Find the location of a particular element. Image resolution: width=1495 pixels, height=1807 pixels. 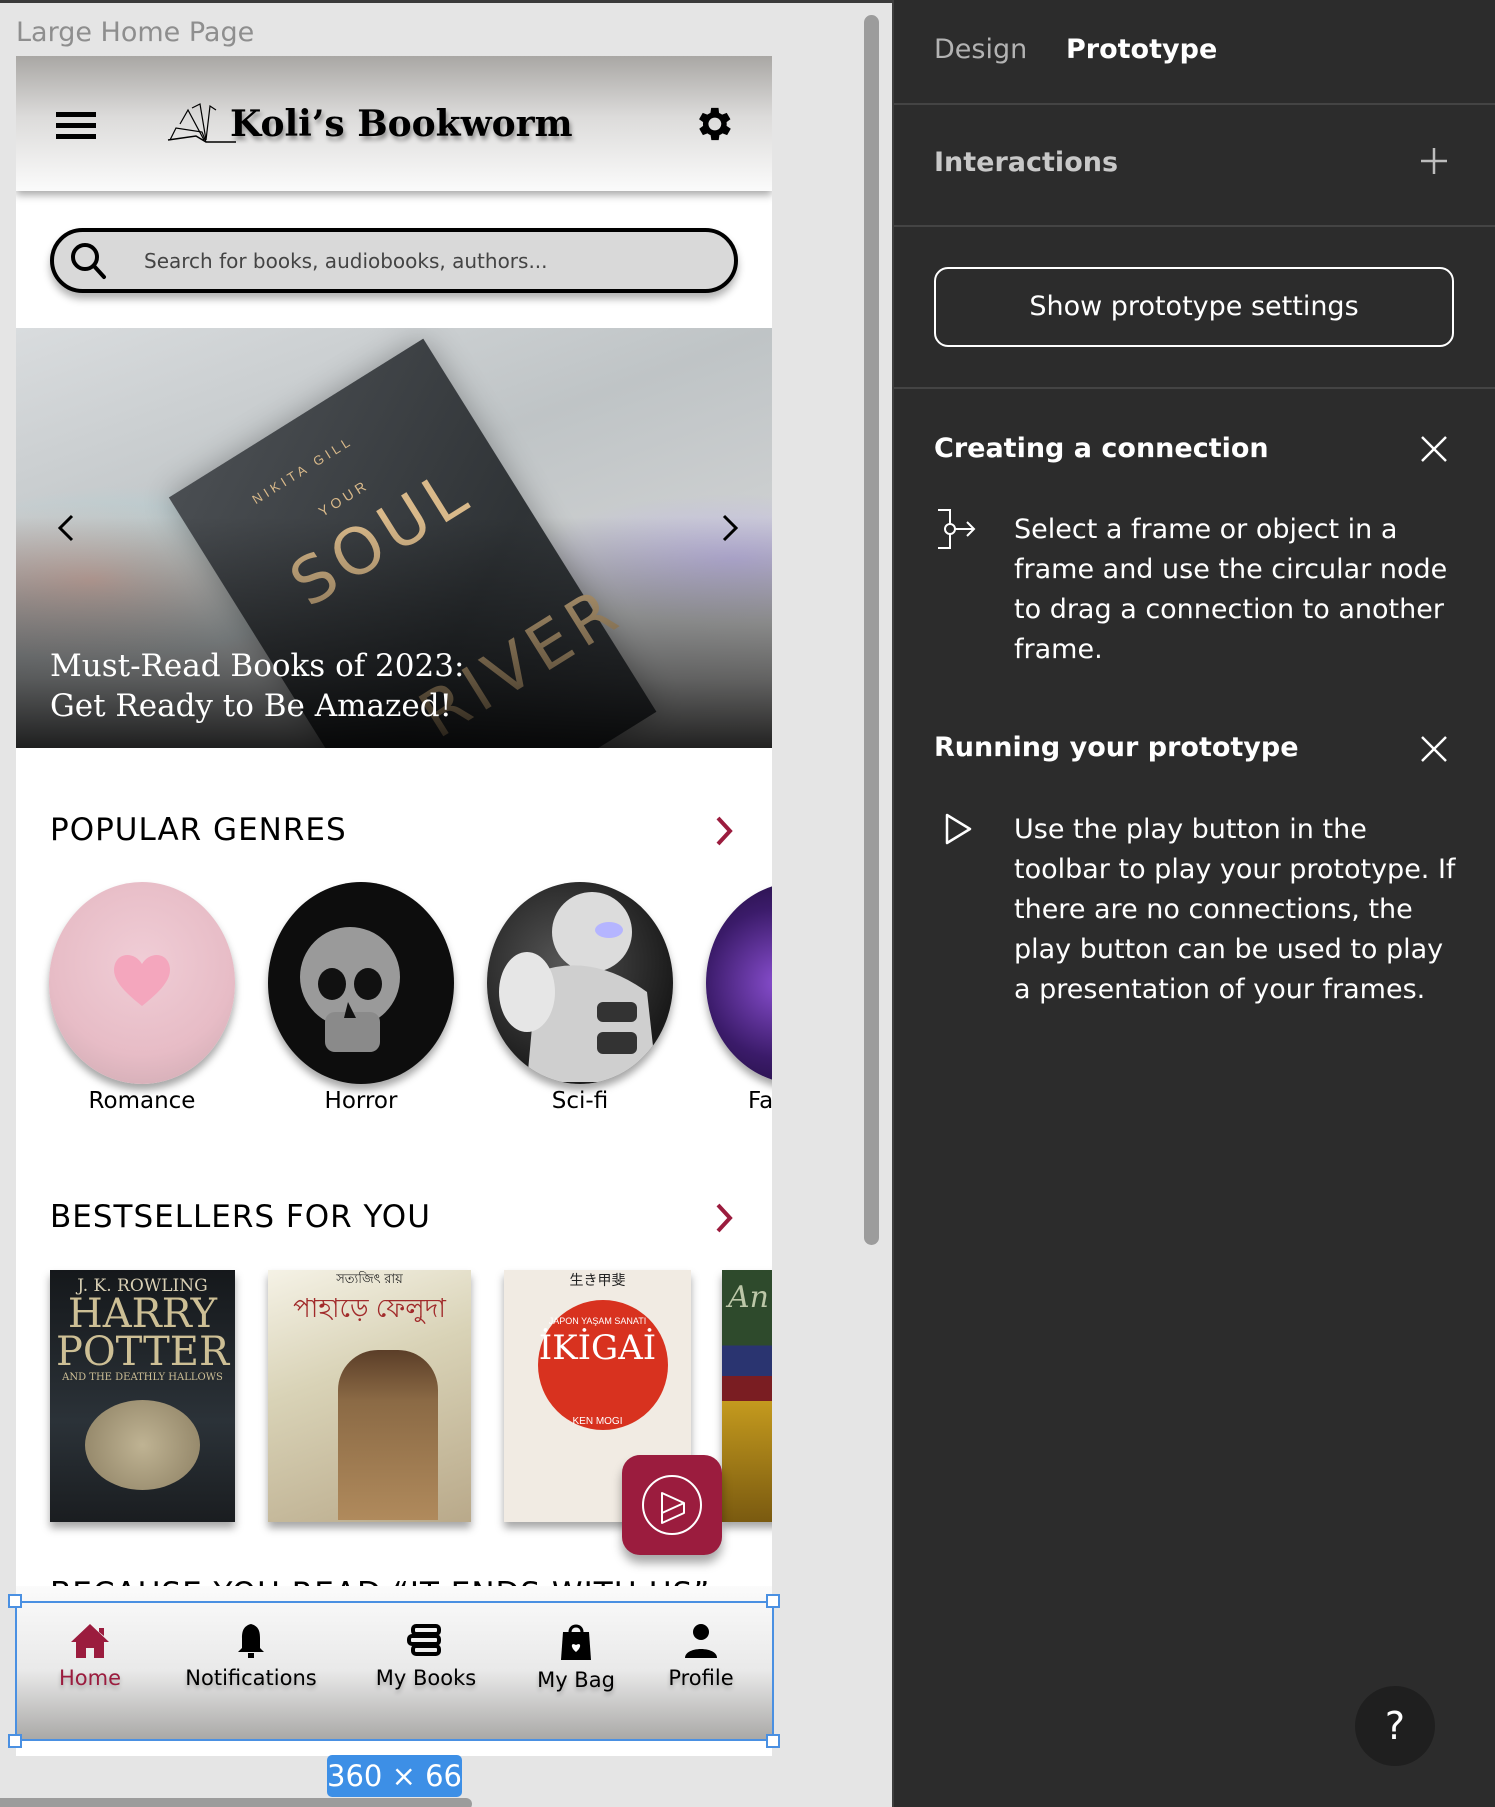

logo: Koli’s Bookworm is located at coordinates (369, 124).